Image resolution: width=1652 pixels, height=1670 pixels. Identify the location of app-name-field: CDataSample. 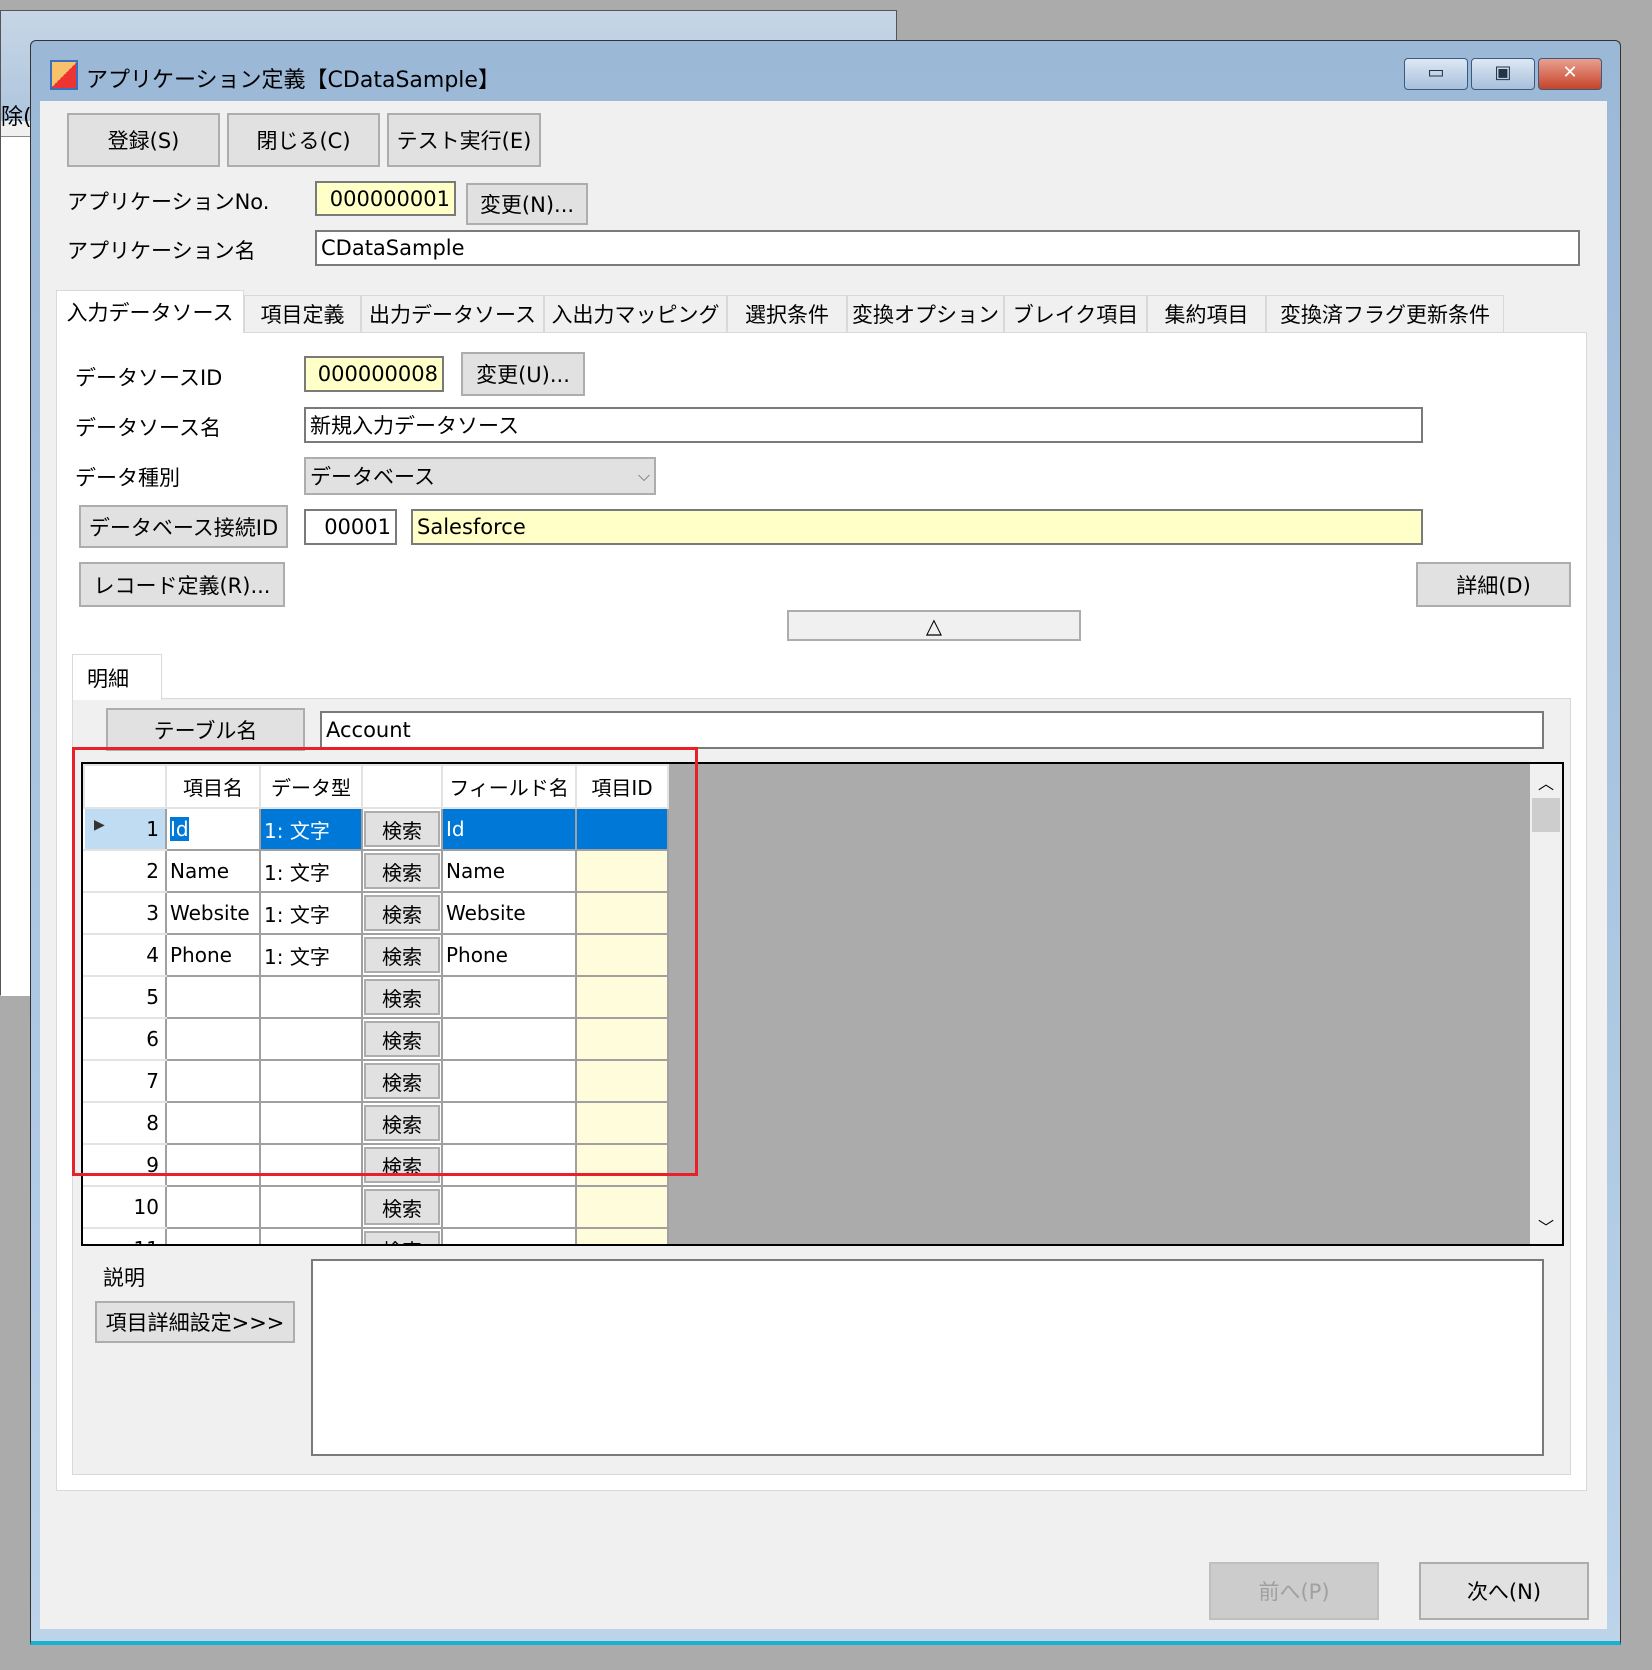
(947, 248).